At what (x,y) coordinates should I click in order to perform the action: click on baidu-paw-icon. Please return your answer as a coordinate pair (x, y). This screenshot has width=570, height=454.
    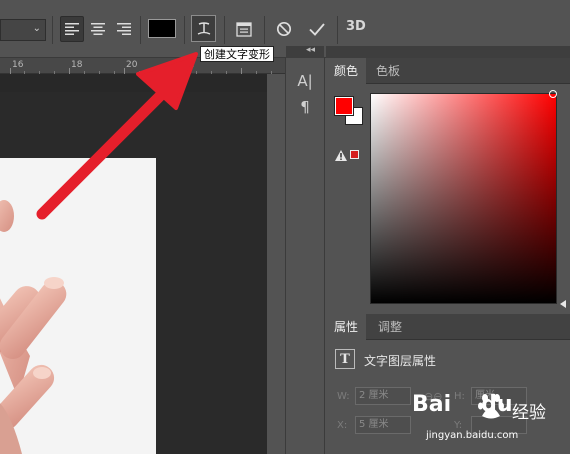
    Looking at the image, I should click on (491, 406).